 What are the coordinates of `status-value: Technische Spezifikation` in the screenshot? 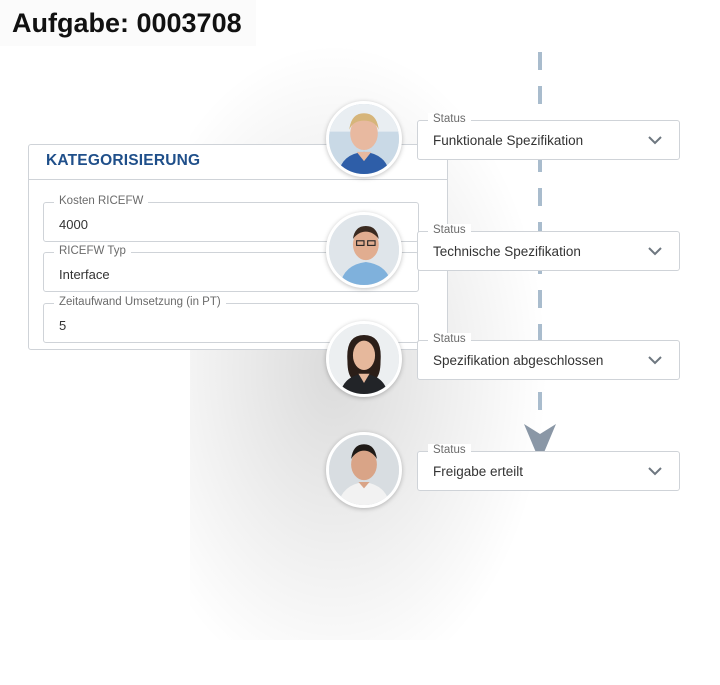 It's located at (507, 251).